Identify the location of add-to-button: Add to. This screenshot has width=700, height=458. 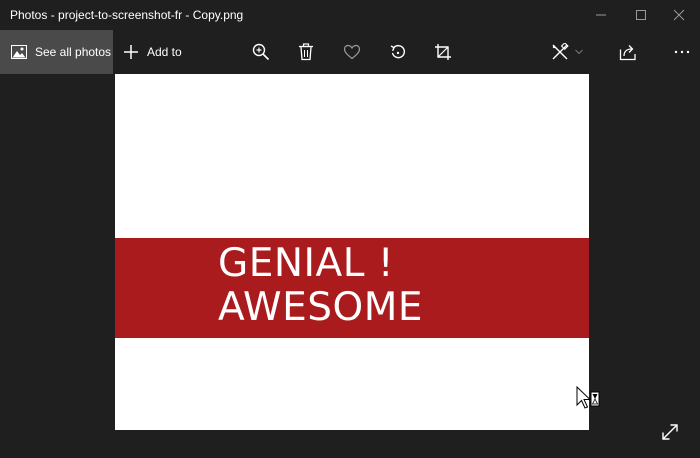
(149, 52).